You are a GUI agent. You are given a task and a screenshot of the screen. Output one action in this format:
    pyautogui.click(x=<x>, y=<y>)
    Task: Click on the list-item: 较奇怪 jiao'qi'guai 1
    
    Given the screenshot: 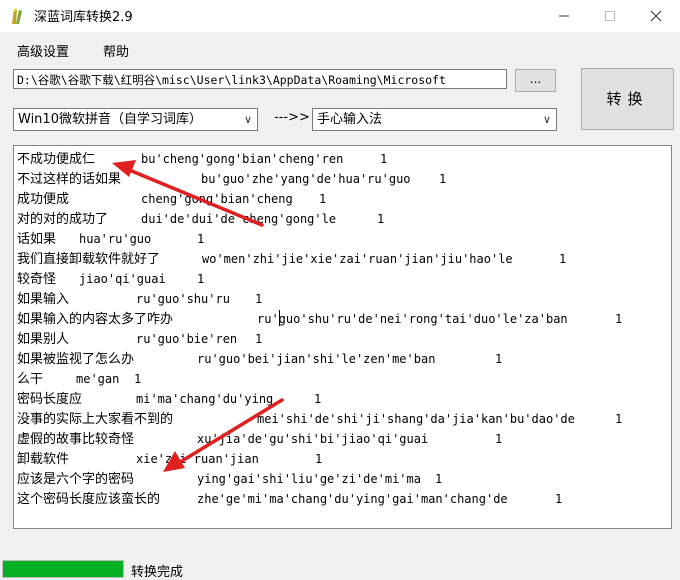 What is the action you would take?
    pyautogui.click(x=110, y=279)
    